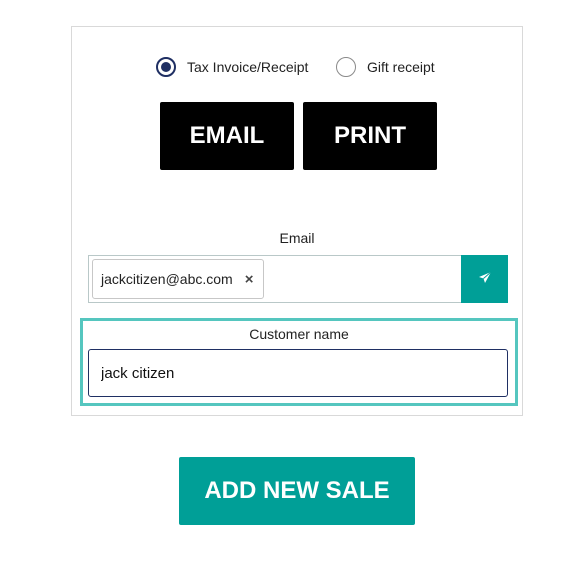 The width and height of the screenshot is (581, 561). What do you see at coordinates (167, 279) in the screenshot?
I see `email-chip-text: jackcitizen@abc.com` at bounding box center [167, 279].